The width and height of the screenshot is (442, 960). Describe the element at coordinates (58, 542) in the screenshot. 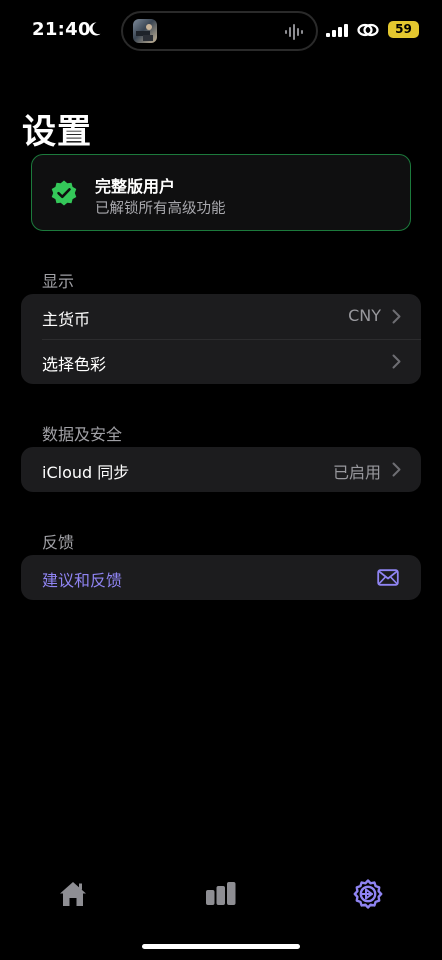

I see `section-header-feedback: 反馈` at that location.